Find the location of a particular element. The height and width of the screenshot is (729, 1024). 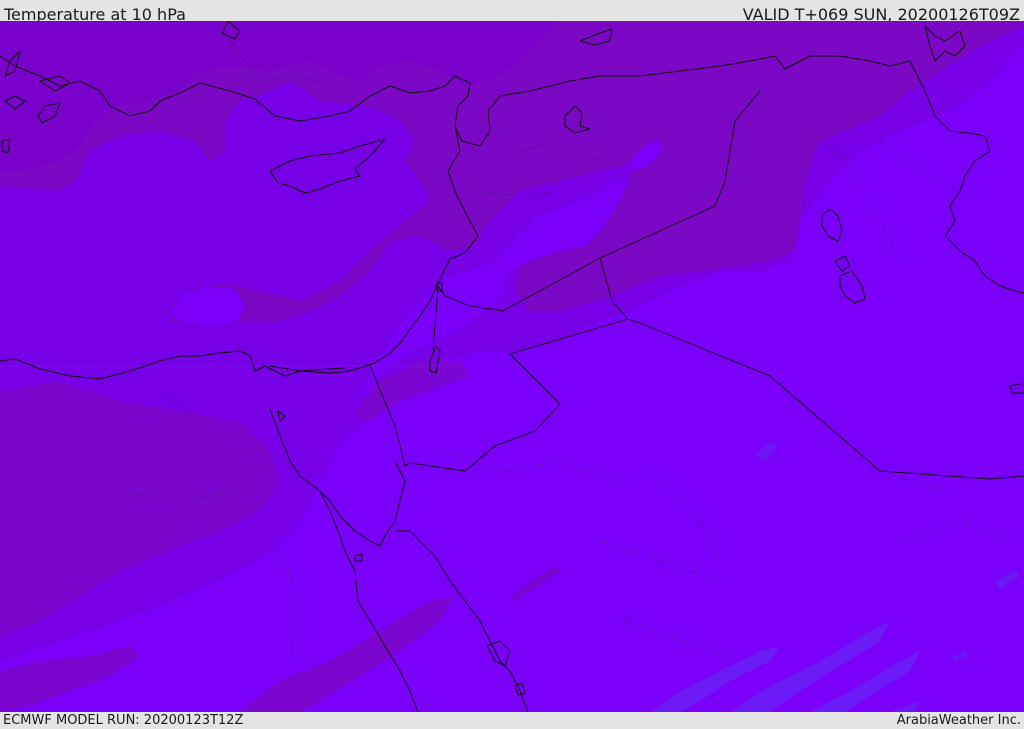

model-run-label: ECMWF MODEL RUN: 20200123T12Z is located at coordinates (123, 720).